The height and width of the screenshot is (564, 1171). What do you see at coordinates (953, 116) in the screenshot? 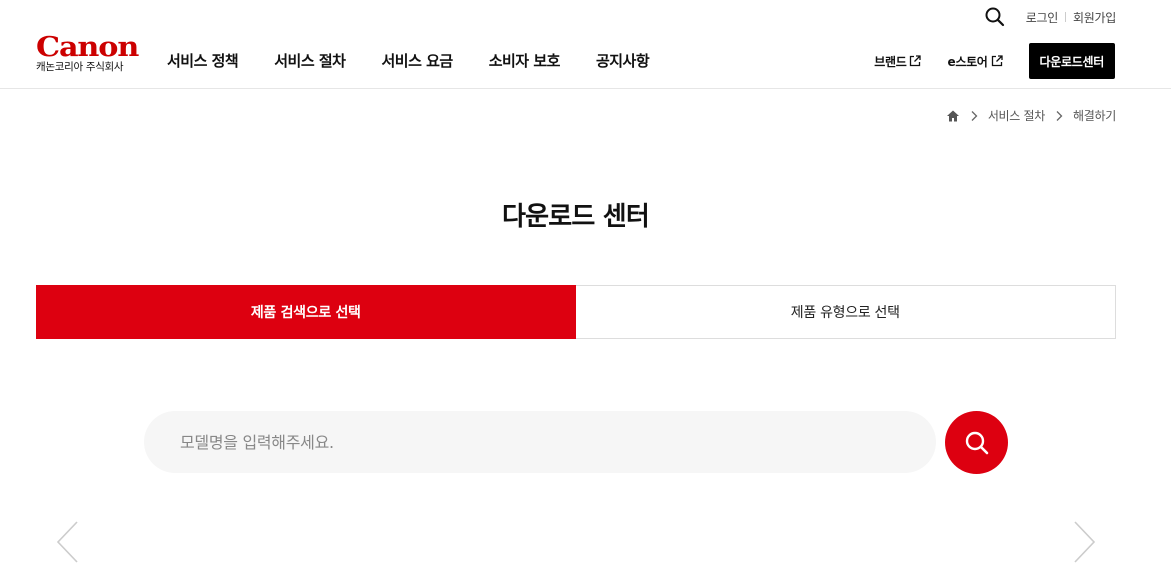
I see `home-icon` at bounding box center [953, 116].